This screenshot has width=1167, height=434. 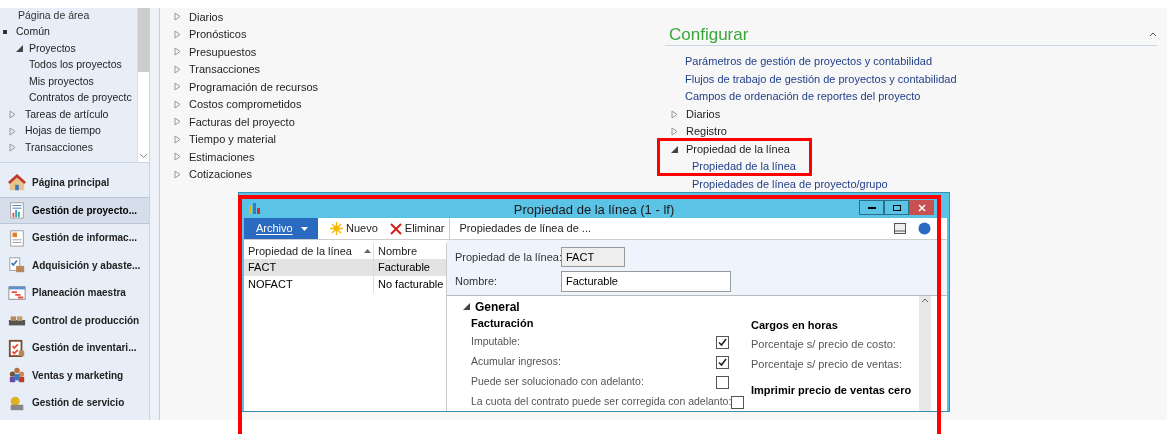 I want to click on tree-item: Mis proyectos, so click(x=61, y=81).